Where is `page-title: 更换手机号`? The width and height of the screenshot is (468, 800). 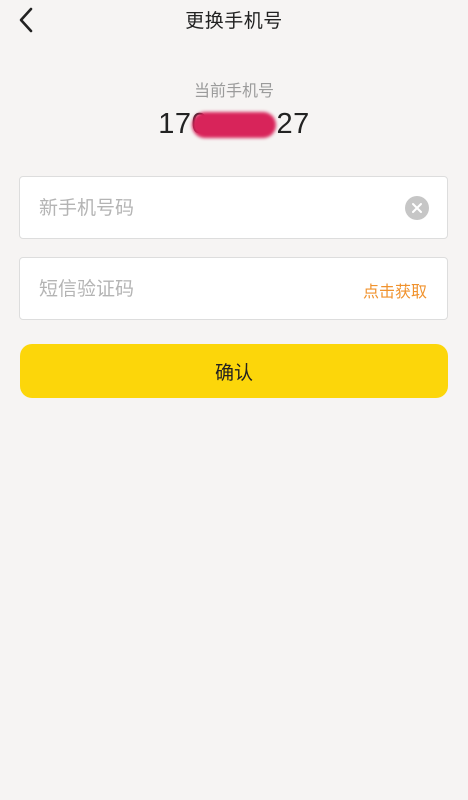
page-title: 更换手机号 is located at coordinates (234, 21).